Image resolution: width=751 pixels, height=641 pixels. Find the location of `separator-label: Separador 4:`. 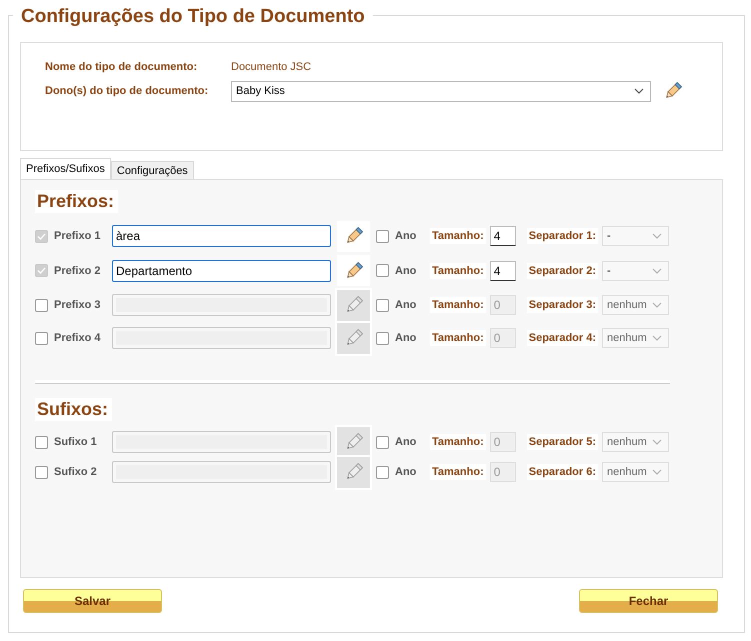

separator-label: Separador 4: is located at coordinates (562, 338).